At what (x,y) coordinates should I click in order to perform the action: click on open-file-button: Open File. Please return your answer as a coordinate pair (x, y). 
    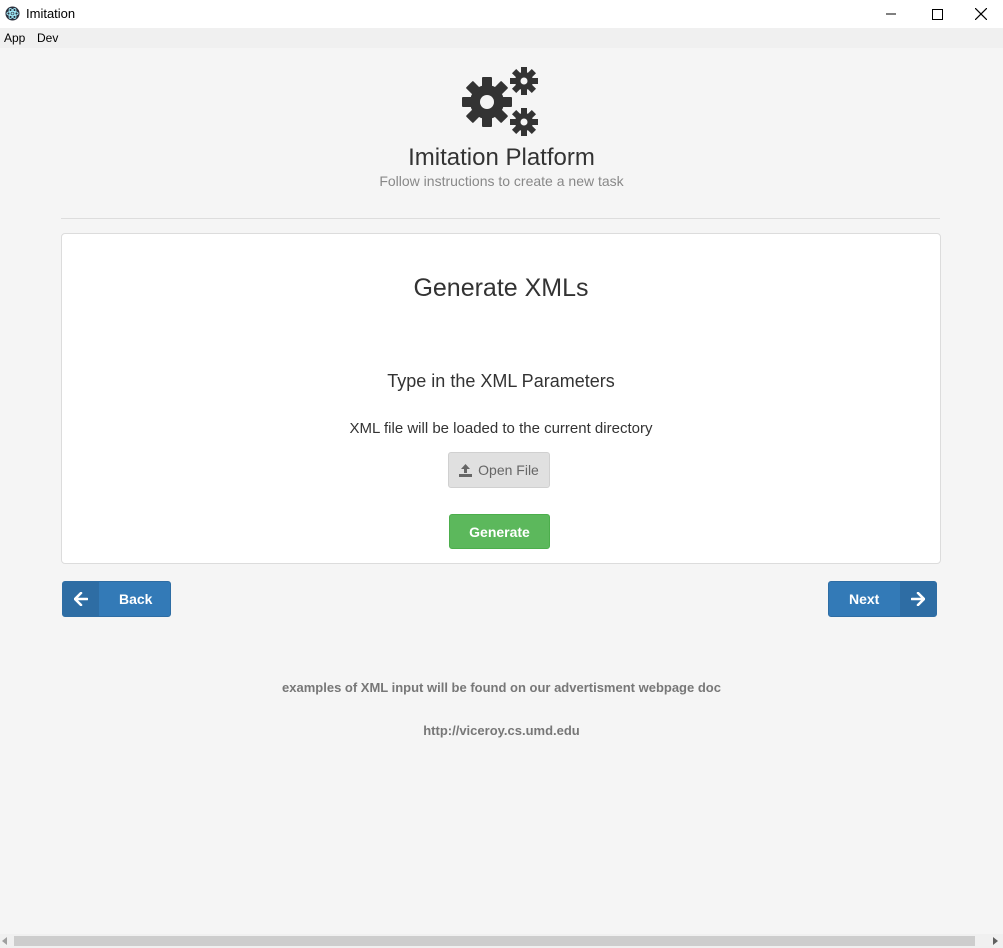
    Looking at the image, I should click on (499, 470).